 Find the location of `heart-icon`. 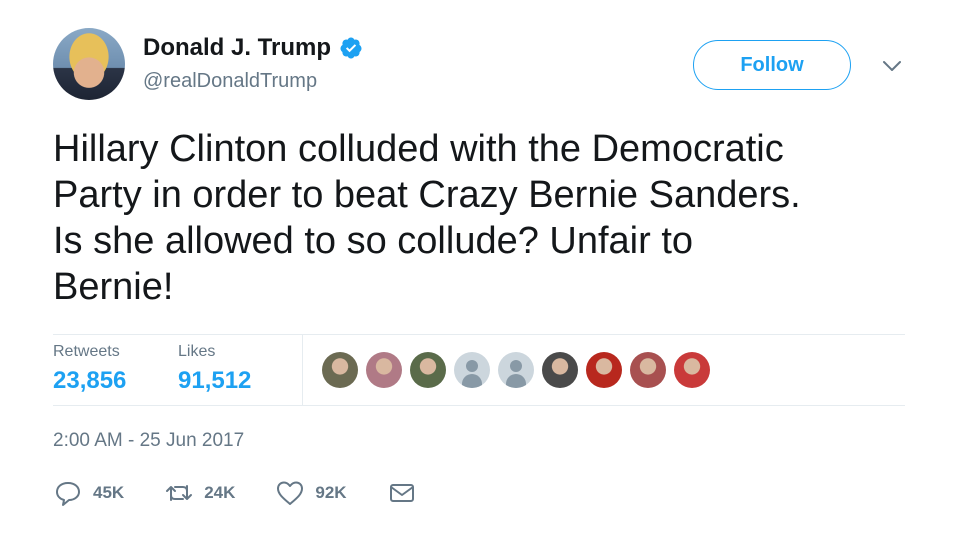

heart-icon is located at coordinates (290, 493).